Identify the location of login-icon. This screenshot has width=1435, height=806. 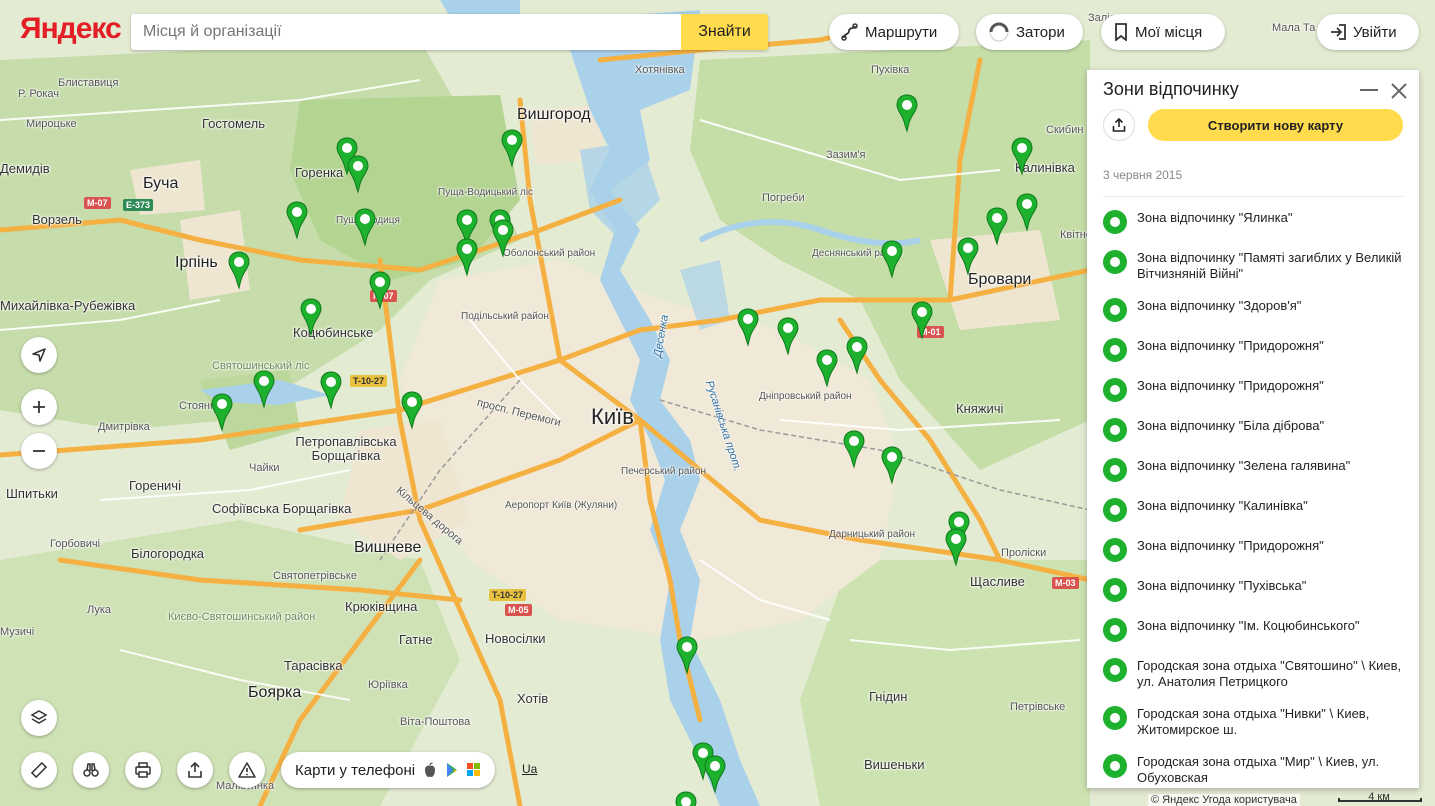
(1338, 32).